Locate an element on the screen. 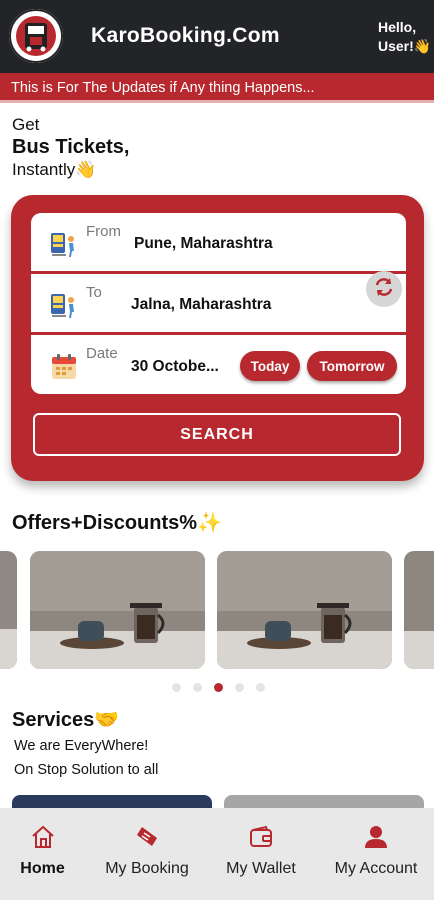 The width and height of the screenshot is (434, 900). greeting-line-2: User!👋 is located at coordinates (405, 46).